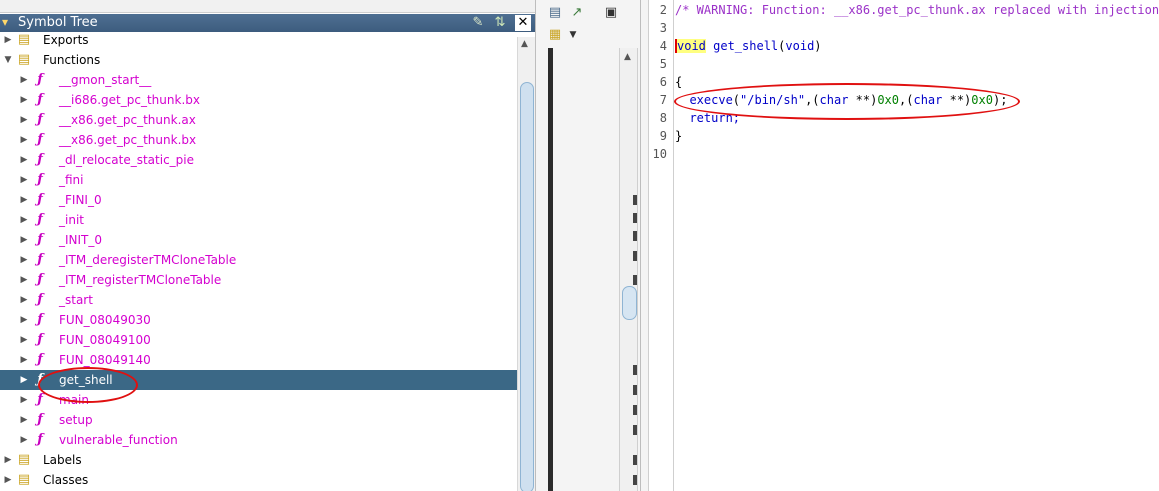 The image size is (1159, 491). Describe the element at coordinates (258, 260) in the screenshot. I see `tree-function-itm-deregistertmclonetable: ▶ ƒ _ITM_deregisterTMCloneTable` at that location.